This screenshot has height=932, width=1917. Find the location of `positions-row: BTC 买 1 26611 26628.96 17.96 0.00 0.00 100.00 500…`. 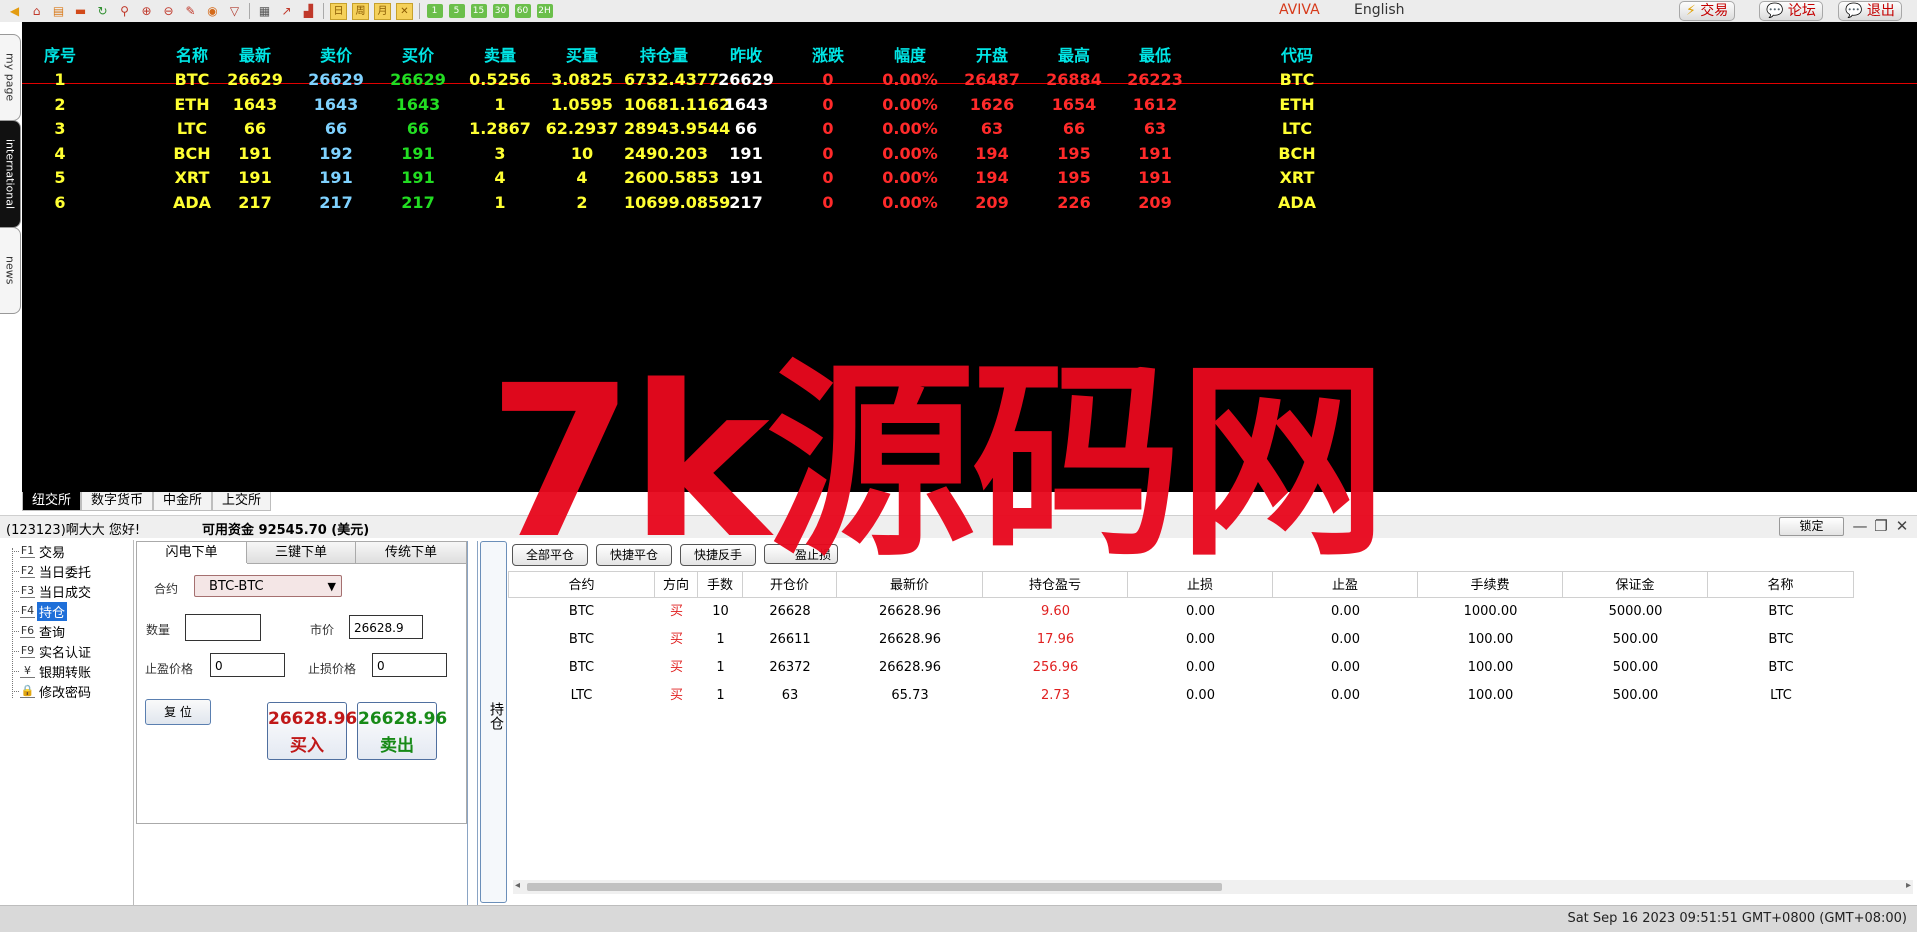

positions-row: BTC 买 1 26611 26628.96 17.96 0.00 0.00 100.00 500… is located at coordinates (1212, 640).